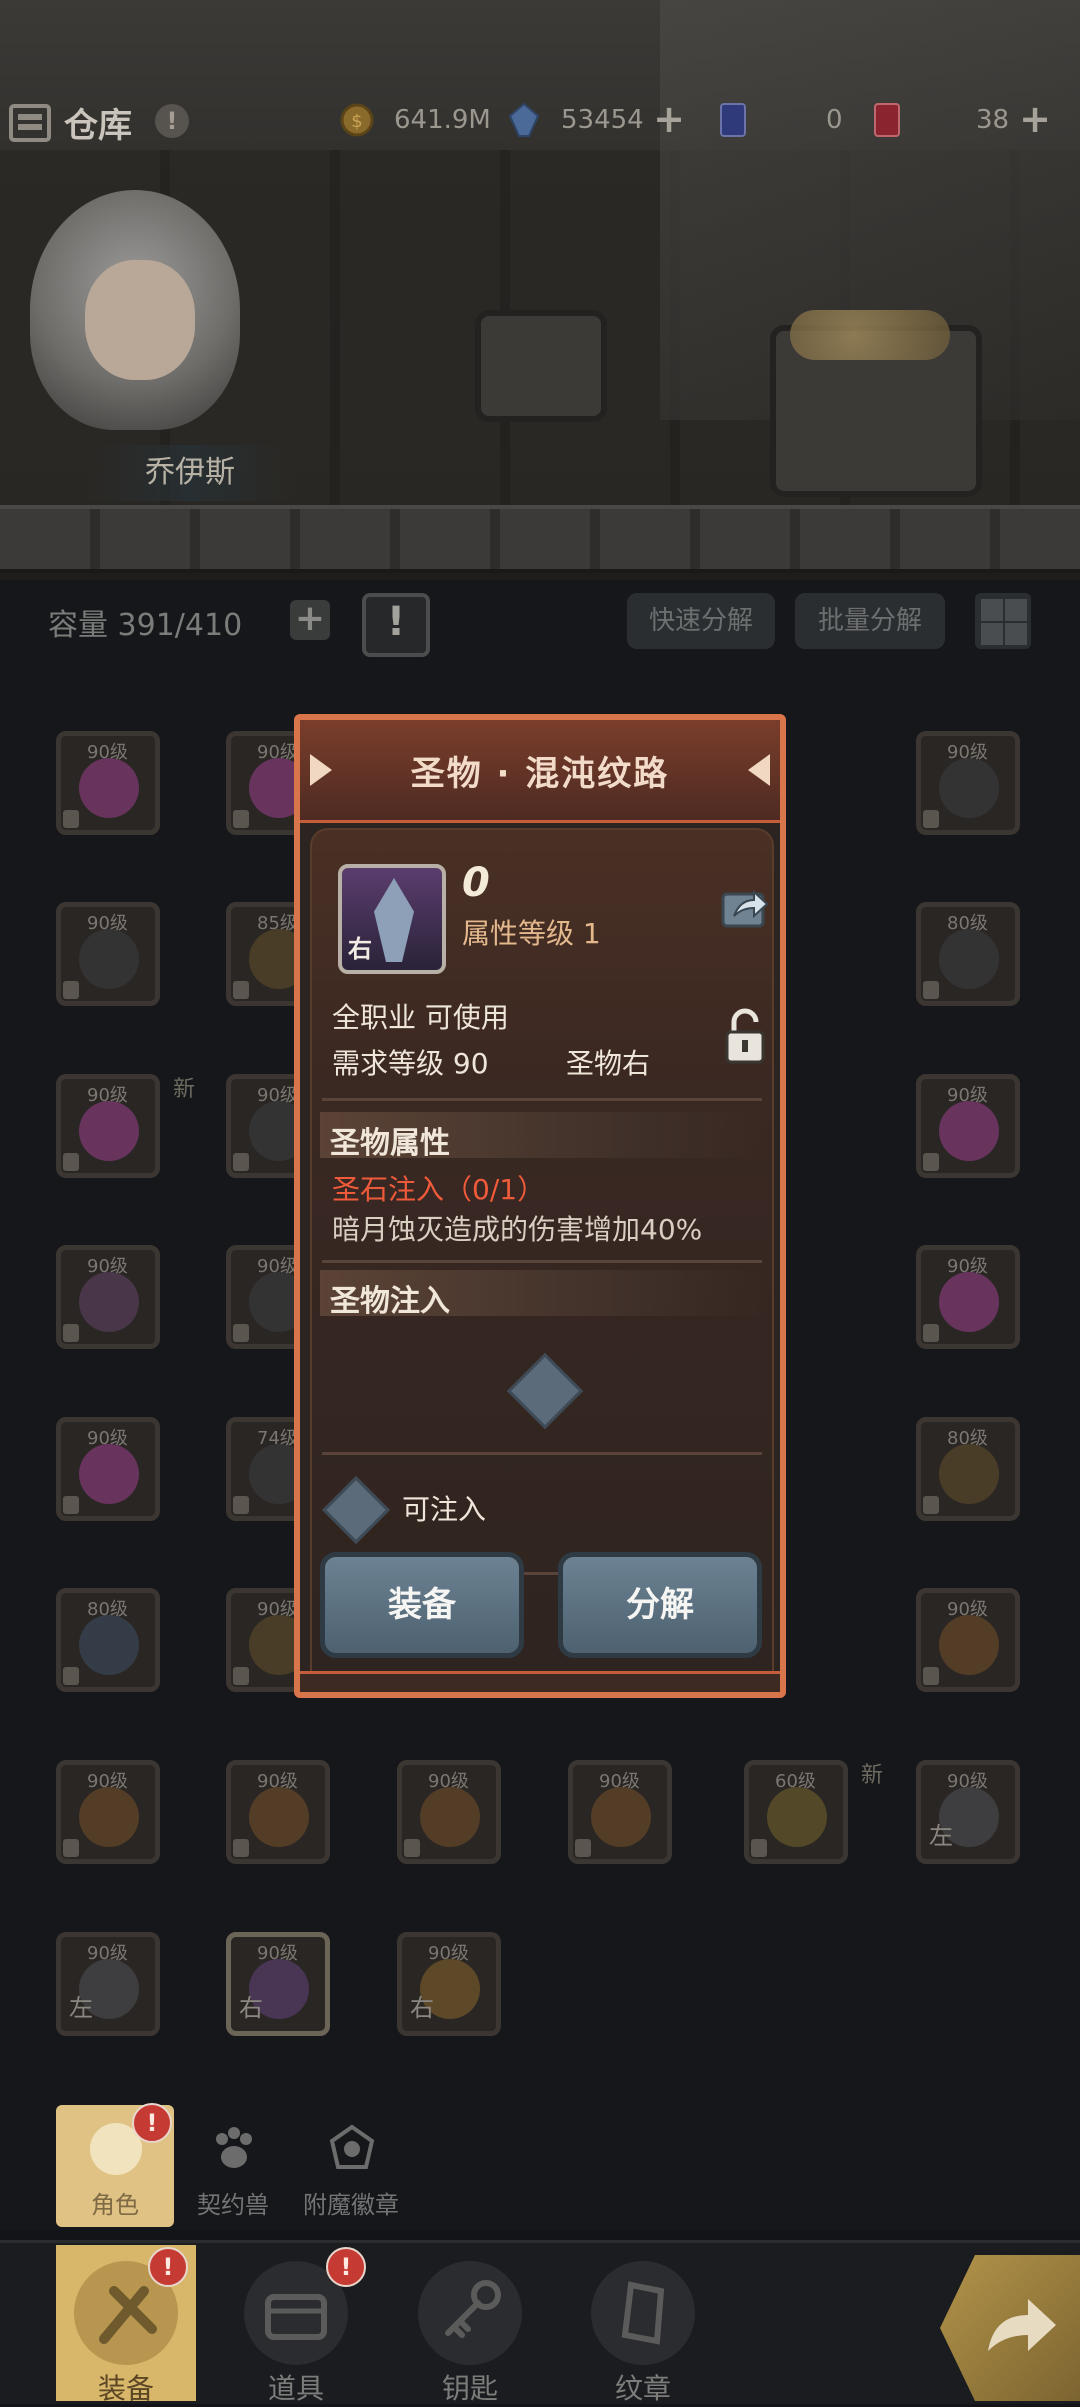 The width and height of the screenshot is (1080, 2407). I want to click on quick-decompose-button: 快速分解, so click(701, 621).